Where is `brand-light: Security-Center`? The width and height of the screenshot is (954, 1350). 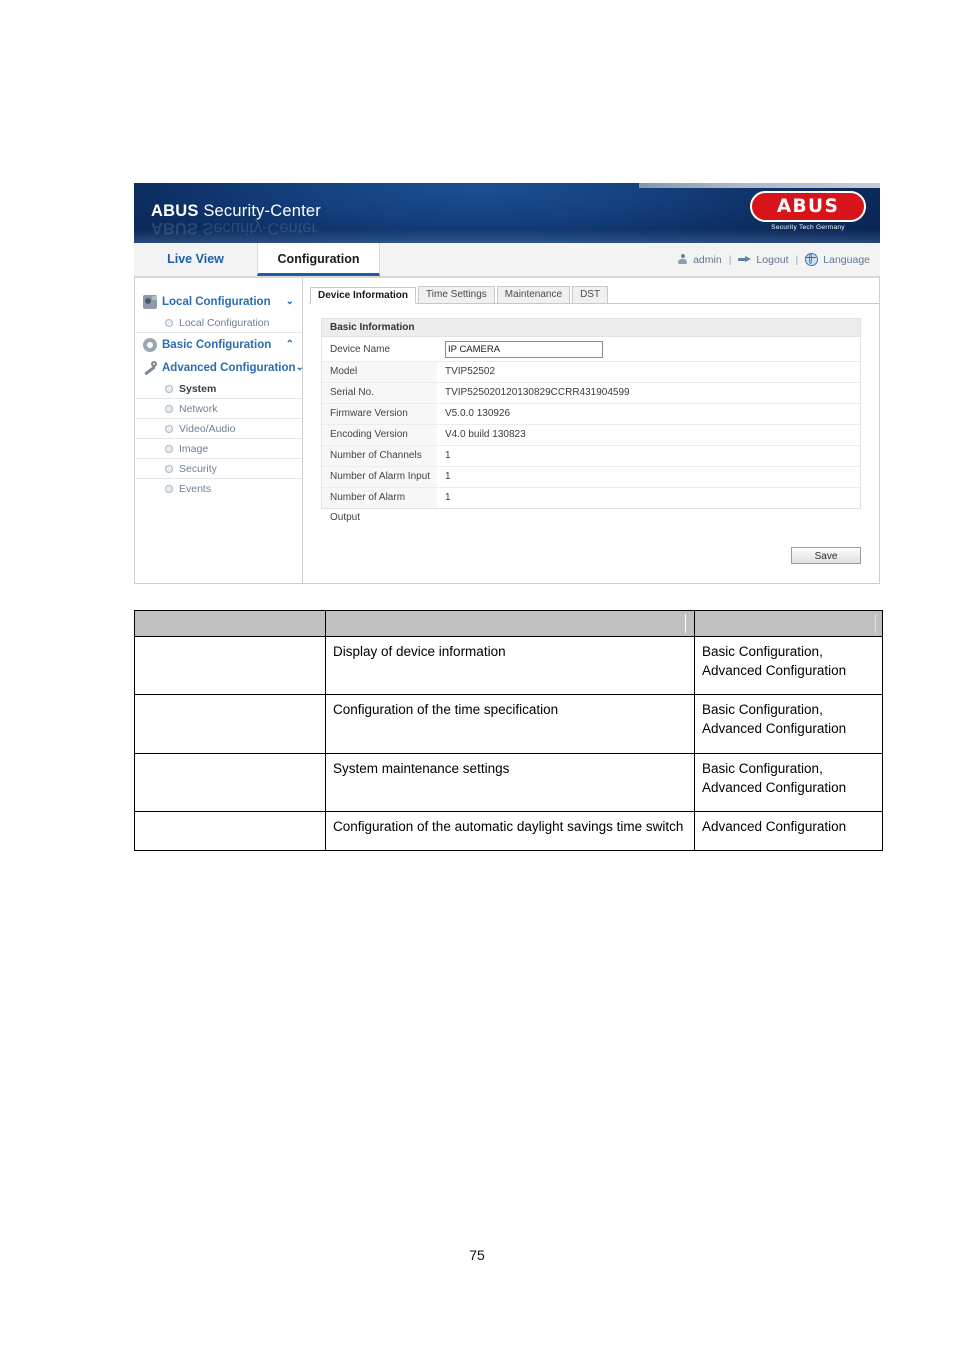
brand-light: Security-Center is located at coordinates (259, 211).